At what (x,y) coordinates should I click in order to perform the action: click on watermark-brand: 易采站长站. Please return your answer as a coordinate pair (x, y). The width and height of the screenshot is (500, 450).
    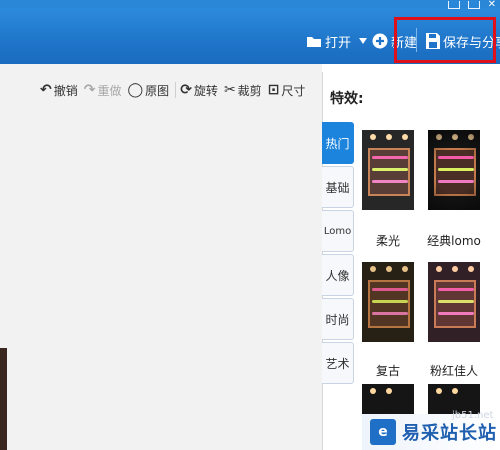
    Looking at the image, I should click on (449, 433).